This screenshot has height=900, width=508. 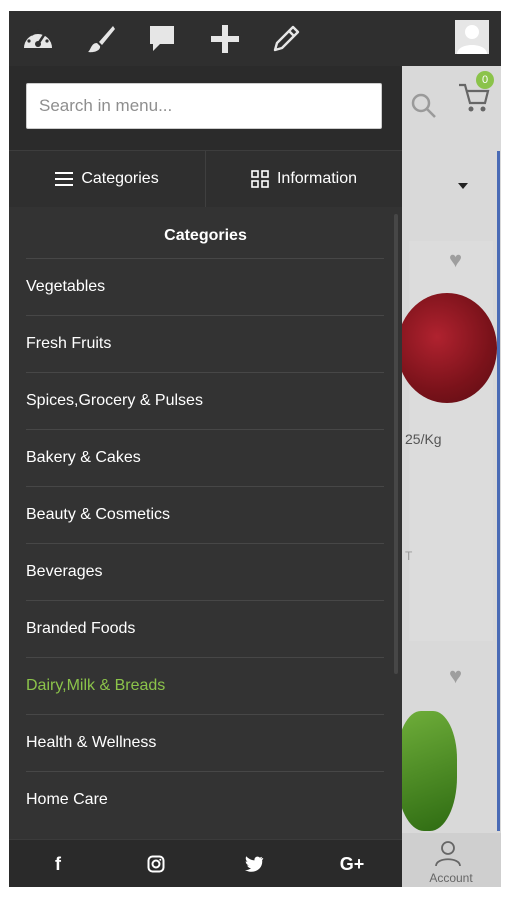 I want to click on brush-icon, so click(x=101, y=39).